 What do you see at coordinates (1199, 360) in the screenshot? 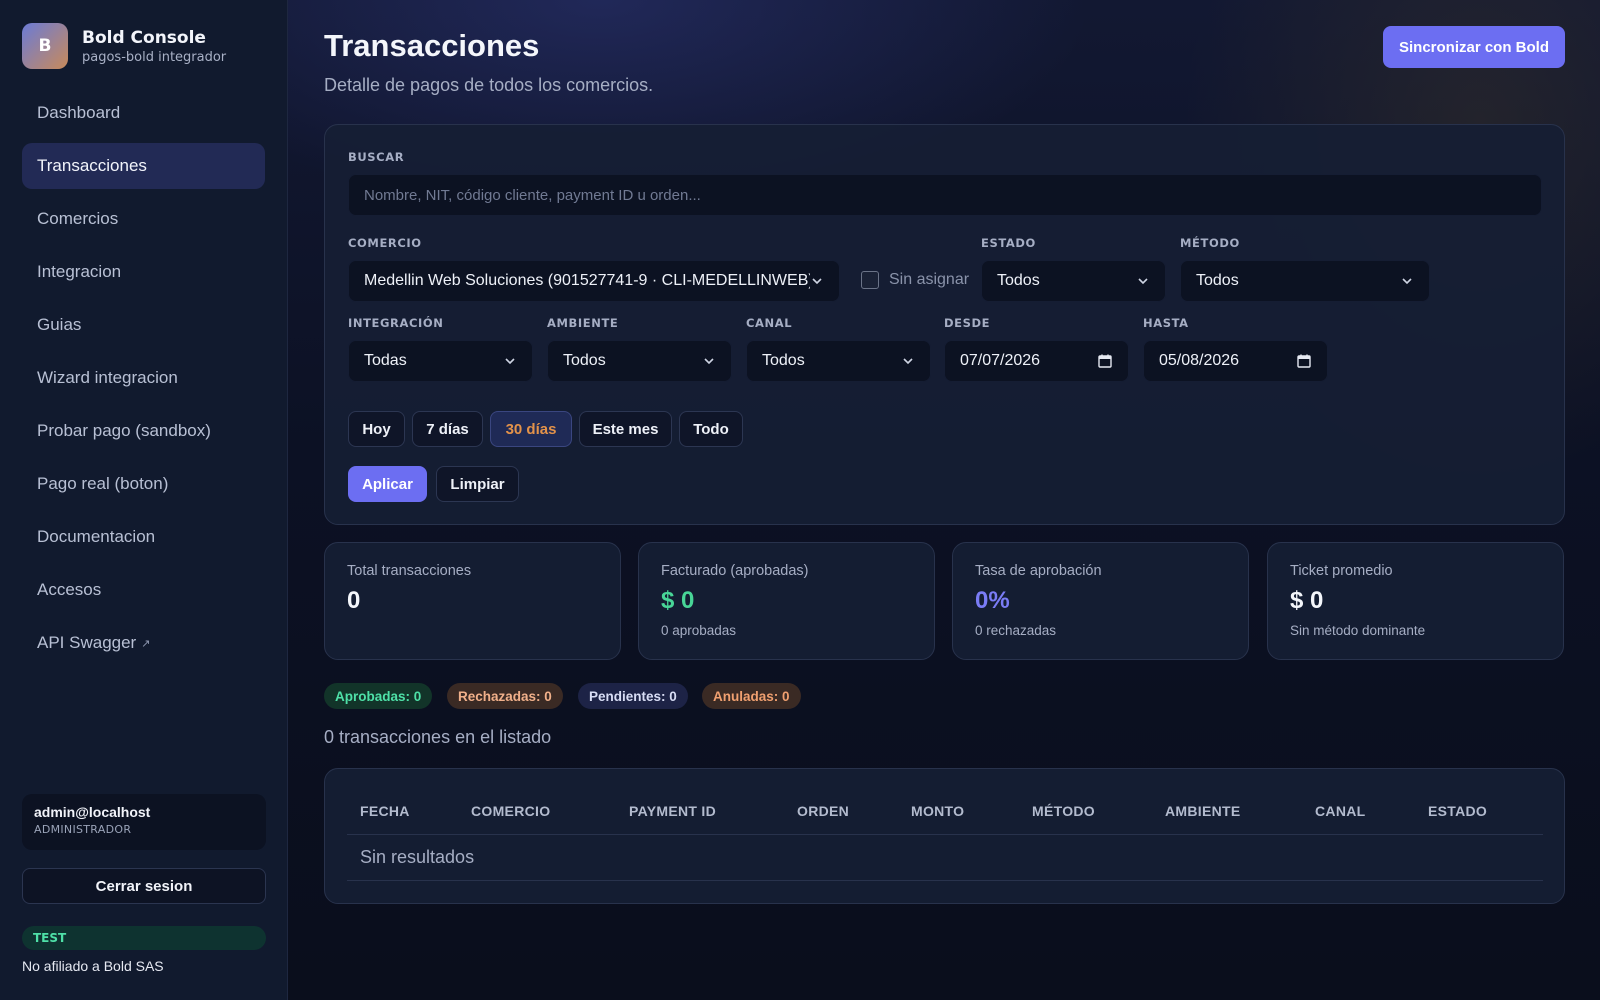
I see `hasta-value: 05/08/2026` at bounding box center [1199, 360].